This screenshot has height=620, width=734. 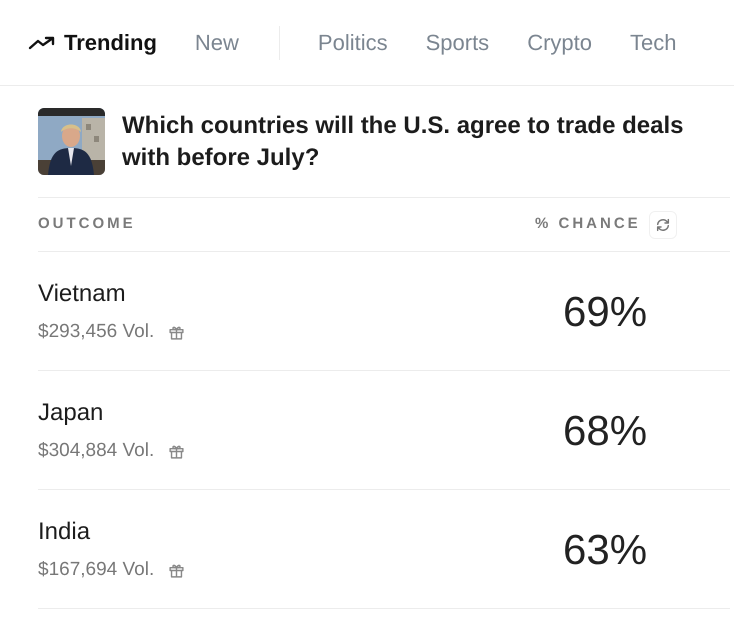 What do you see at coordinates (216, 42) in the screenshot?
I see `category-tab: New` at bounding box center [216, 42].